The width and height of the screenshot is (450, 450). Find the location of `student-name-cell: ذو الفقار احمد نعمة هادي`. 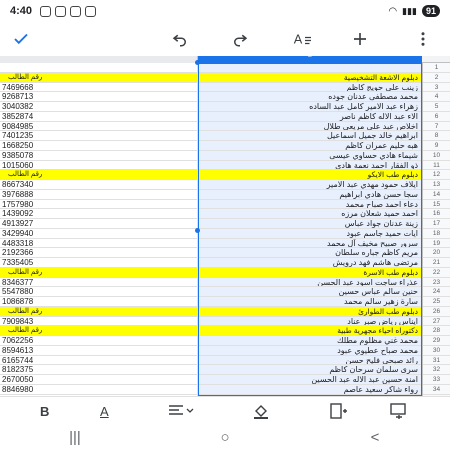

student-name-cell: ذو الفقار احمد نعمة هادي is located at coordinates (310, 165).